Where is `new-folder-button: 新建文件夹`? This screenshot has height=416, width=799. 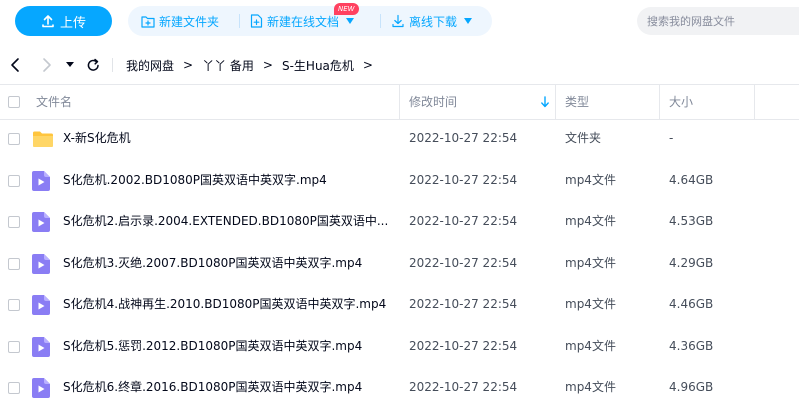
new-folder-button: 新建文件夹 is located at coordinates (180, 21).